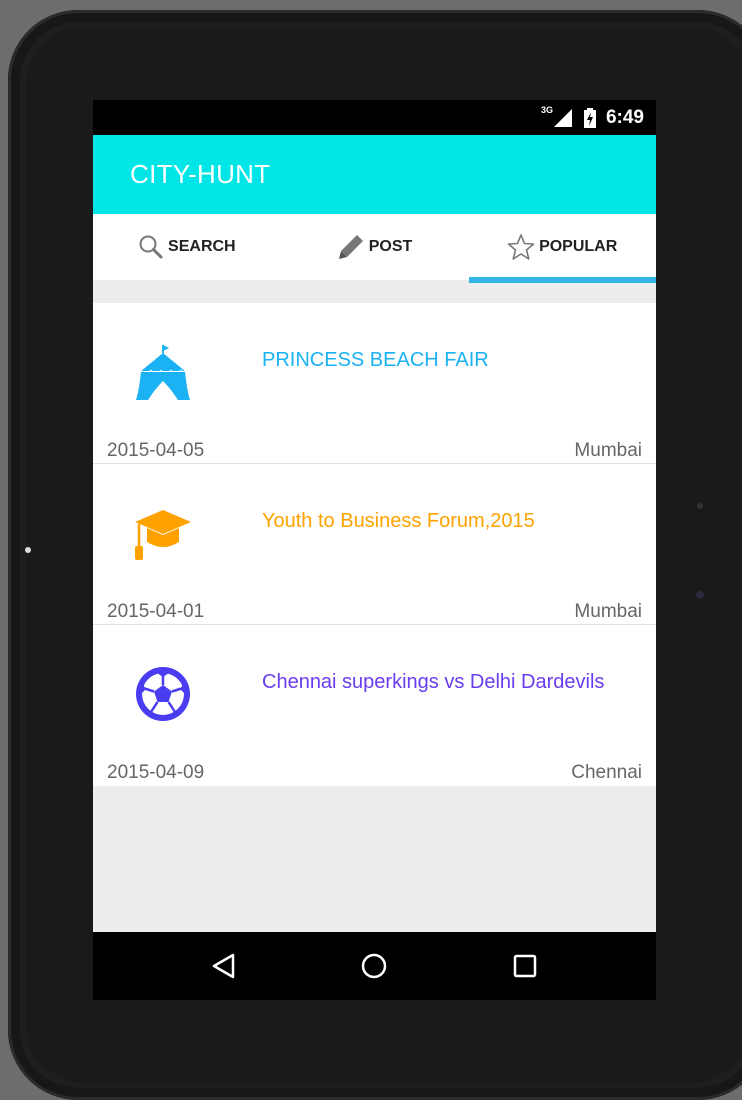 The width and height of the screenshot is (742, 1100). I want to click on app-title: CITY-HUNT, so click(200, 174).